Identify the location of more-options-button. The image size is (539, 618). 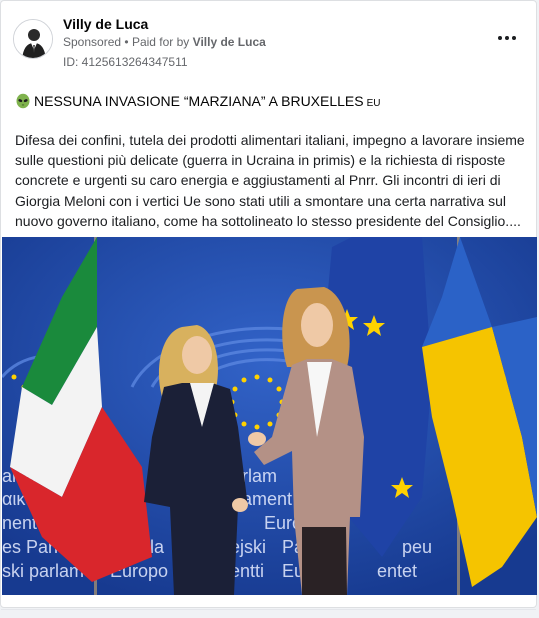
(507, 38).